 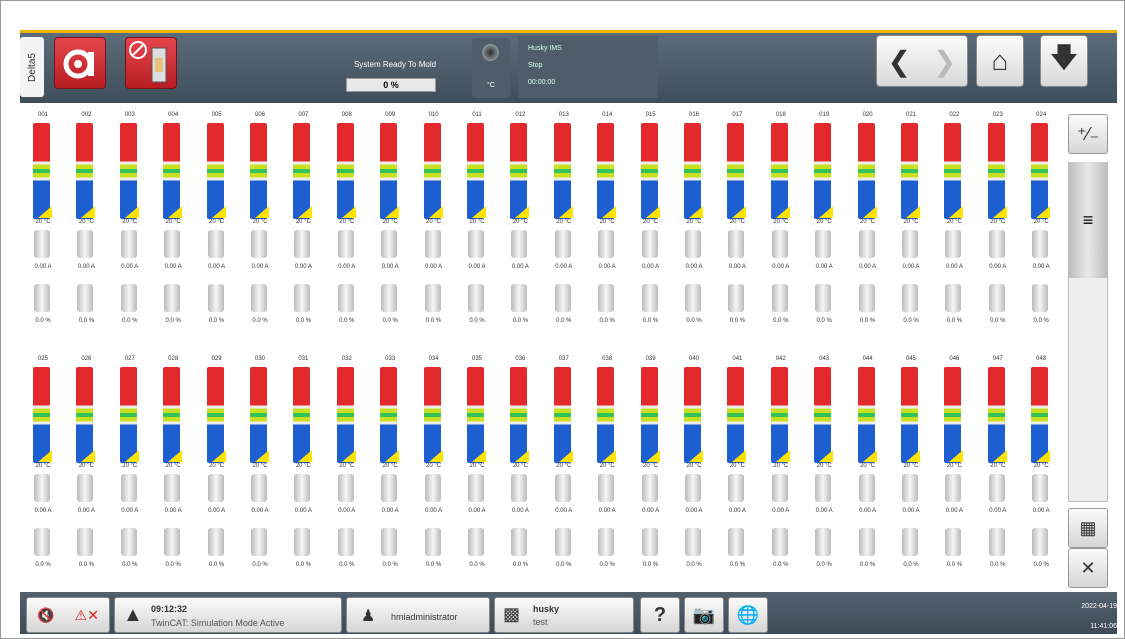 I want to click on download-button: 🡇, so click(x=1064, y=61).